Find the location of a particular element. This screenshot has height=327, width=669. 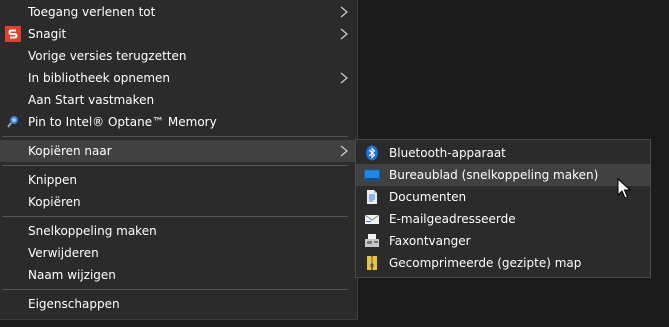

menu-item-label: Toegang verlenen tot is located at coordinates (92, 12).